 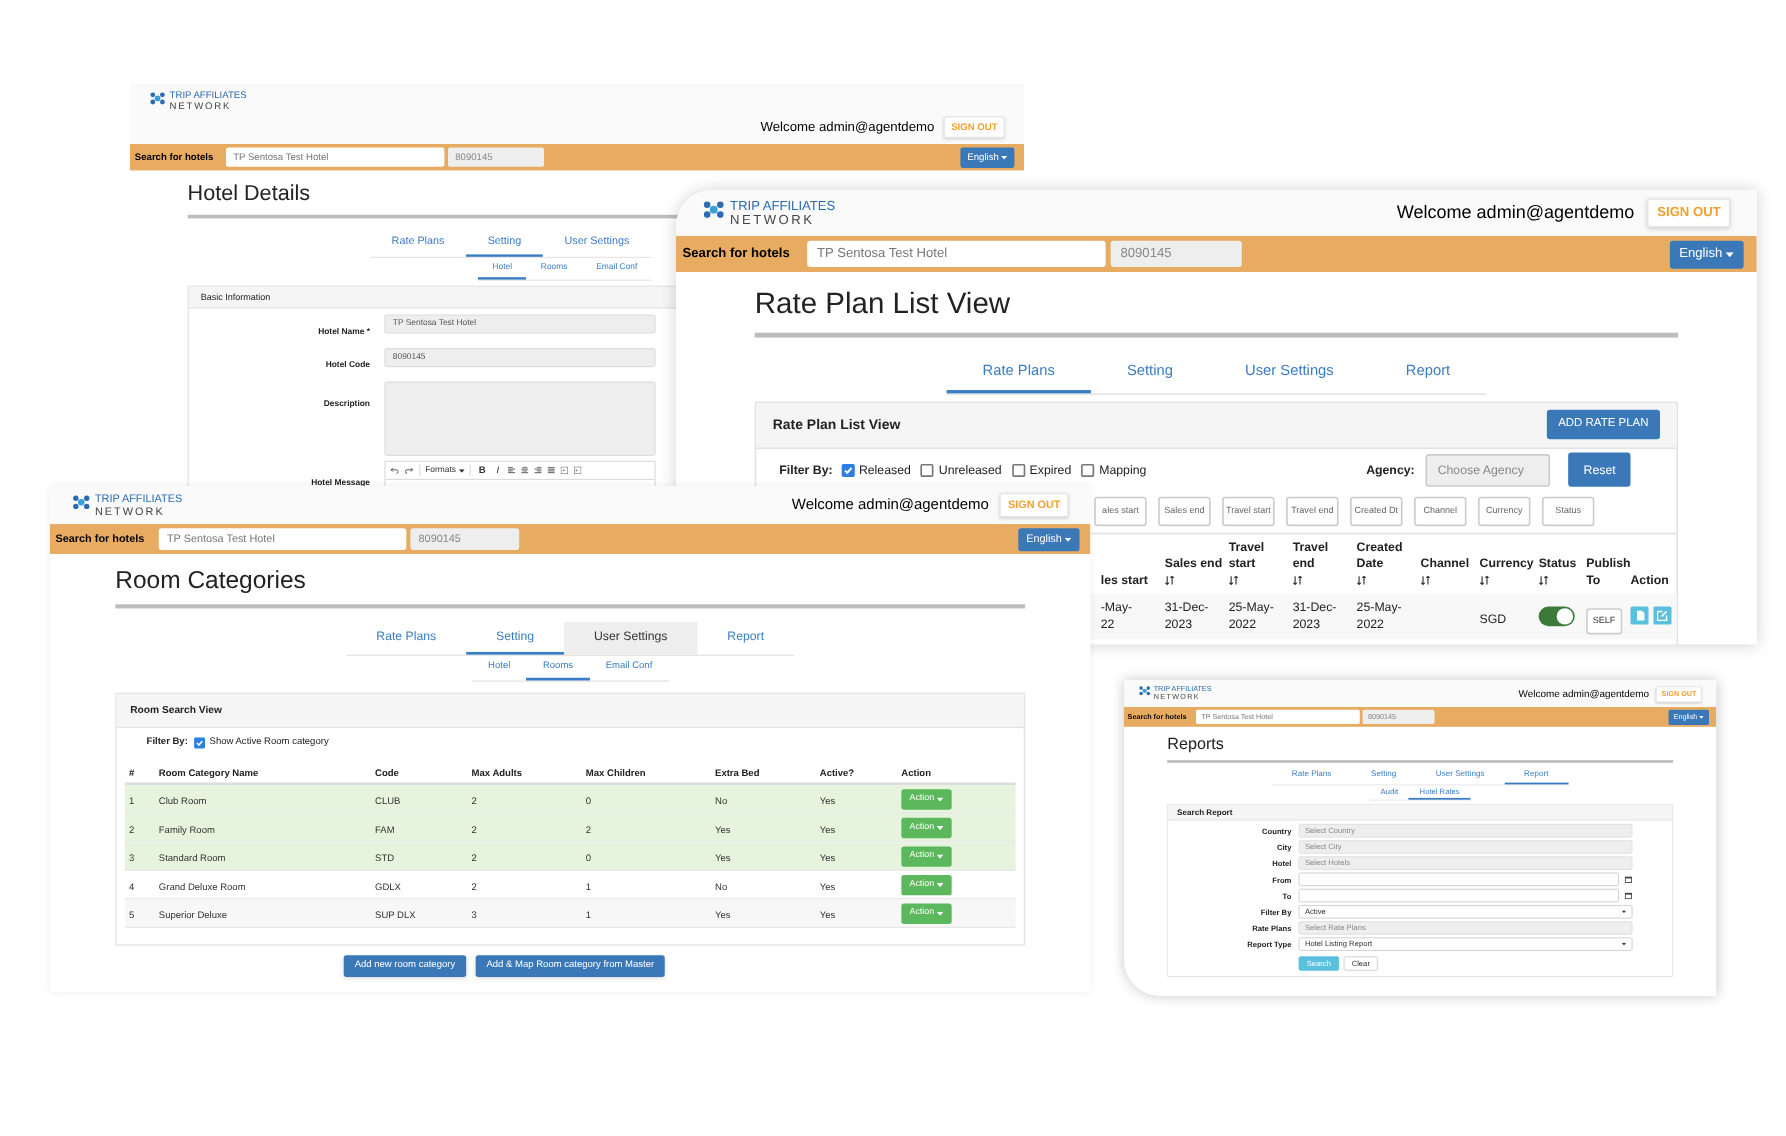 What do you see at coordinates (249, 193) in the screenshot?
I see `page-title: Hotel Details` at bounding box center [249, 193].